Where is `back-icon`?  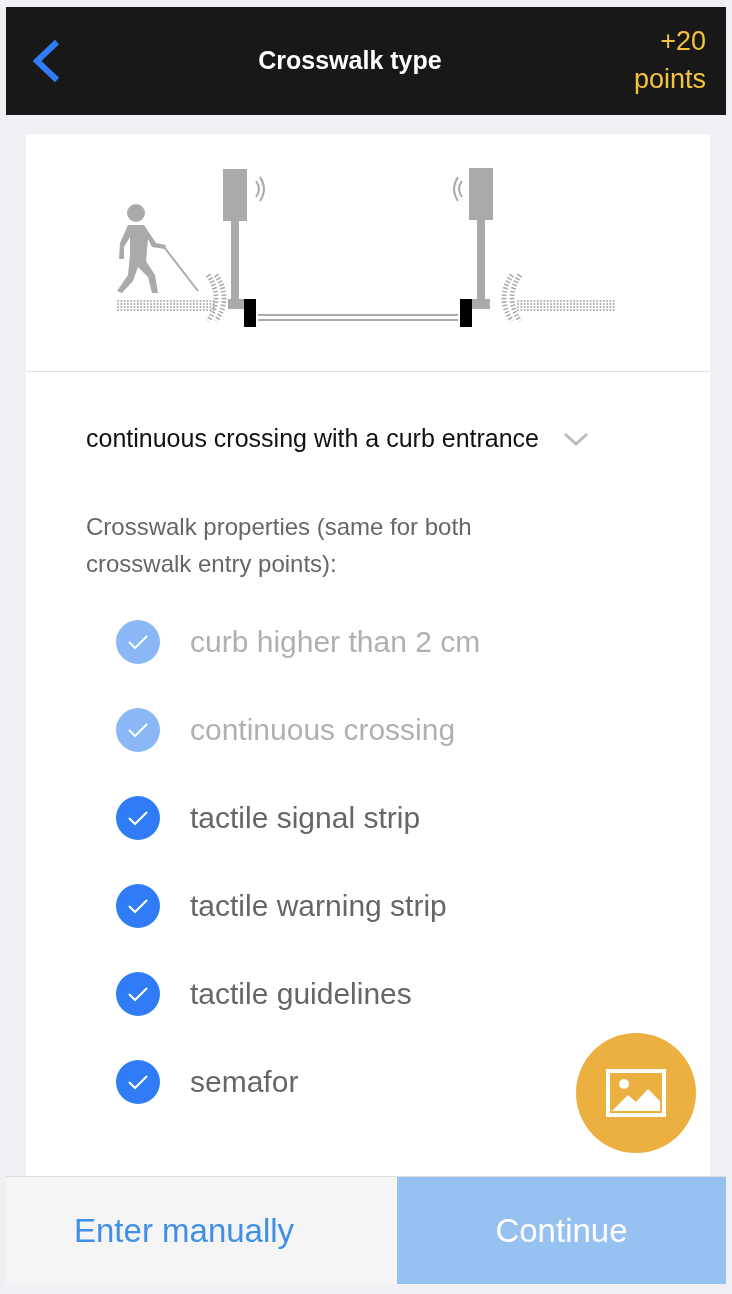
back-icon is located at coordinates (46, 61).